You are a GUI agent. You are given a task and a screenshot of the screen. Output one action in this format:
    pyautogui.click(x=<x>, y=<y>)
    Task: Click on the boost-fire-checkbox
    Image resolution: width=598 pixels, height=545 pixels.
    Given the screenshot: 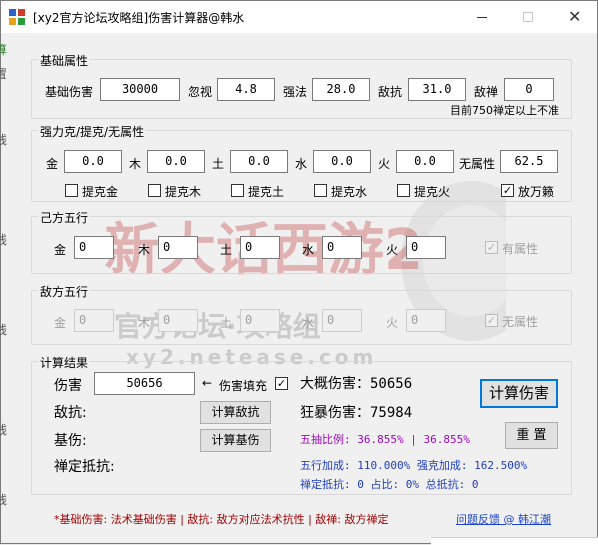 What is the action you would take?
    pyautogui.click(x=403, y=190)
    